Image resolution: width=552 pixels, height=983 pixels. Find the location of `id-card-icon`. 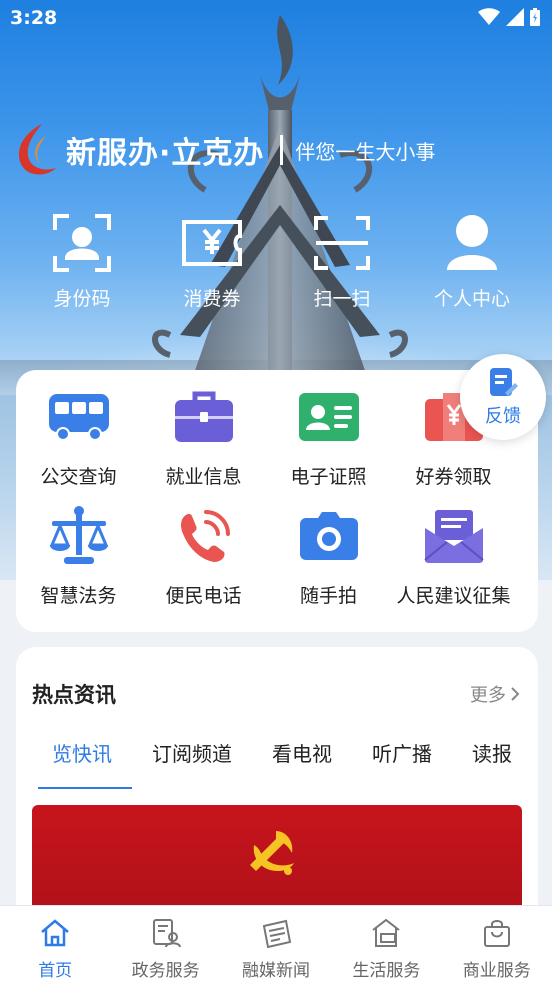

id-card-icon is located at coordinates (329, 417).